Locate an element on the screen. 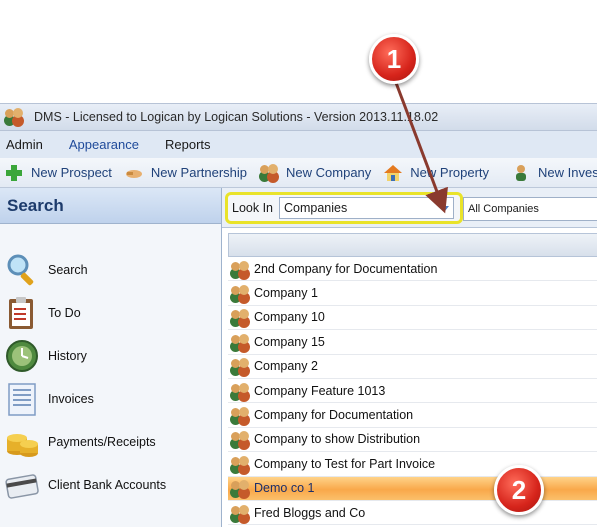  sidebar-item-todo: To Do is located at coordinates (110, 312).